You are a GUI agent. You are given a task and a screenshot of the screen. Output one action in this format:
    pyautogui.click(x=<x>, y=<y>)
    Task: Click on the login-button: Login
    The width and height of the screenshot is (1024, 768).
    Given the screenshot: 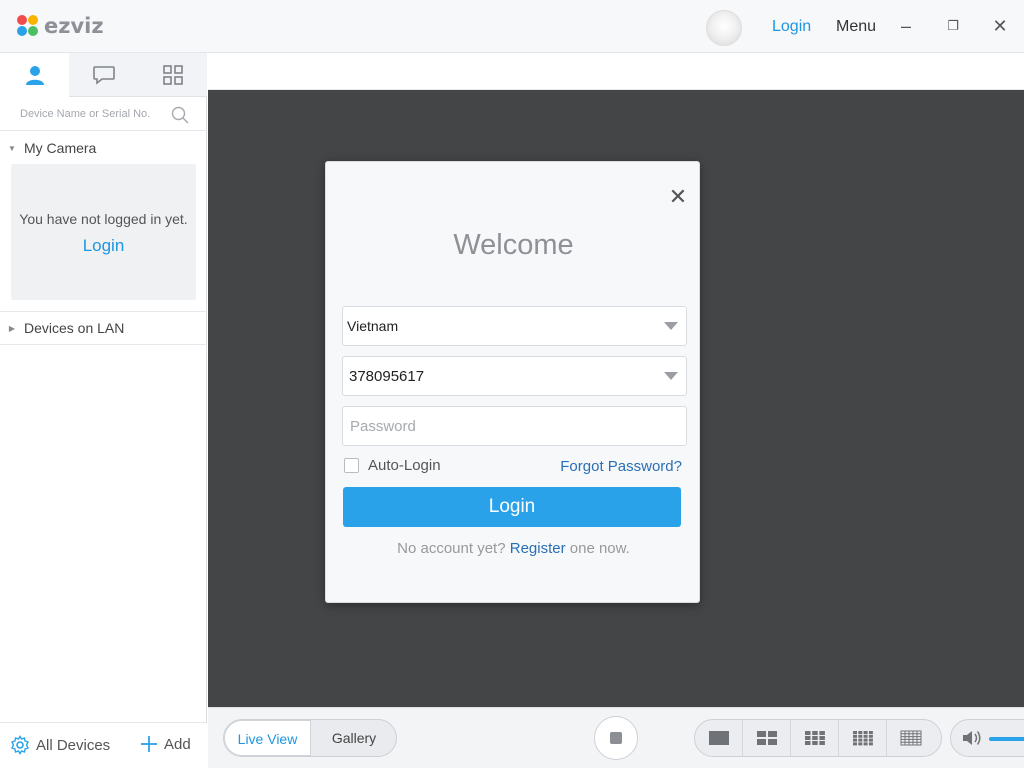 What is the action you would take?
    pyautogui.click(x=512, y=507)
    